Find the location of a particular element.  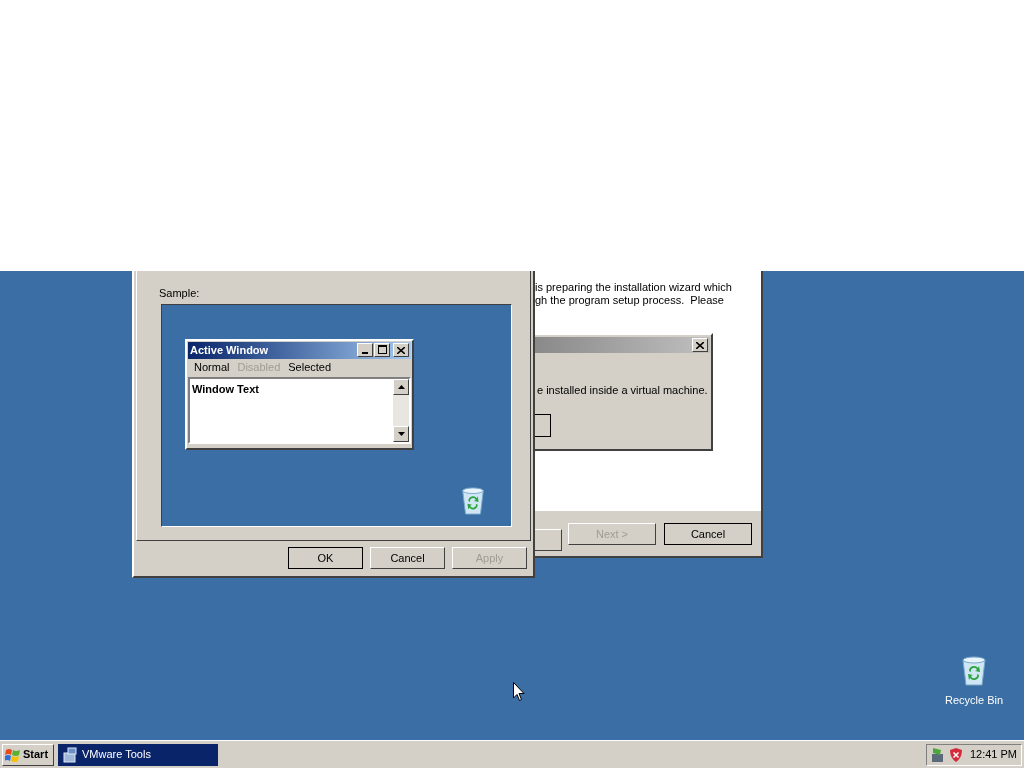

scroll-up-button is located at coordinates (401, 386).